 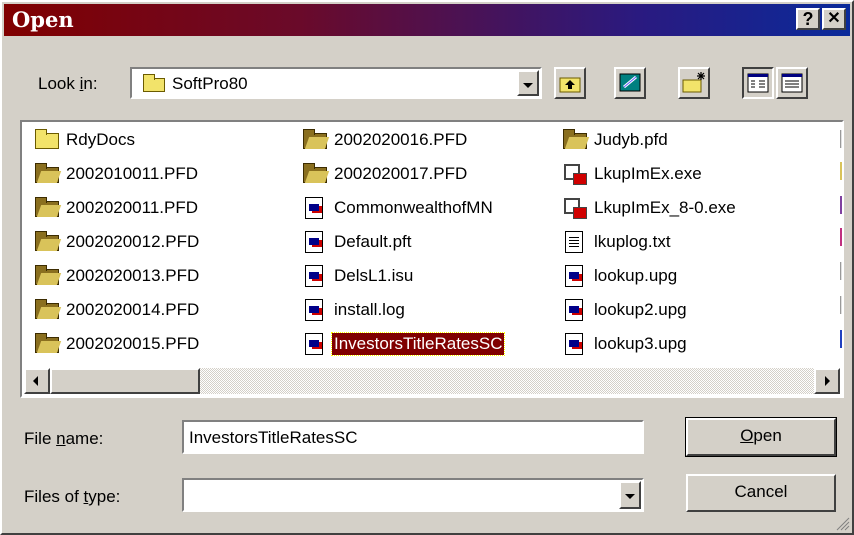 I want to click on file-item: lkuplog.txt, so click(x=617, y=242).